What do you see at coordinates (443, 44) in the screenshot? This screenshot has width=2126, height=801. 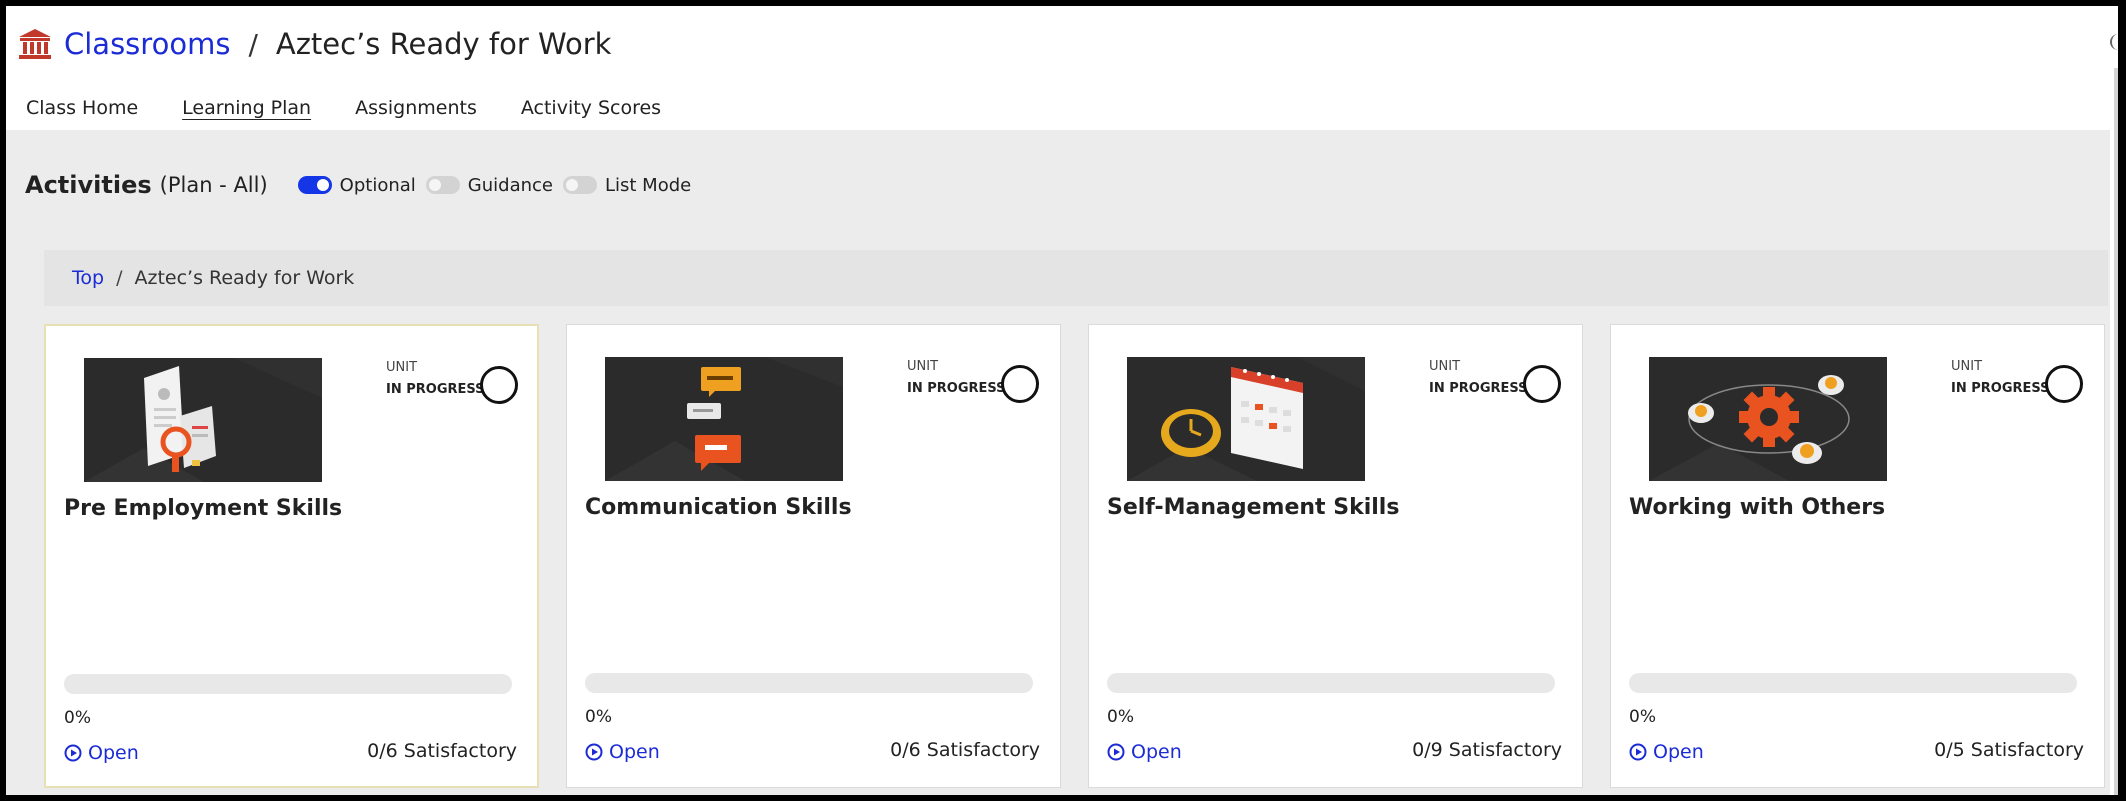 I see `page-title: Aztec’s Ready for Work` at bounding box center [443, 44].